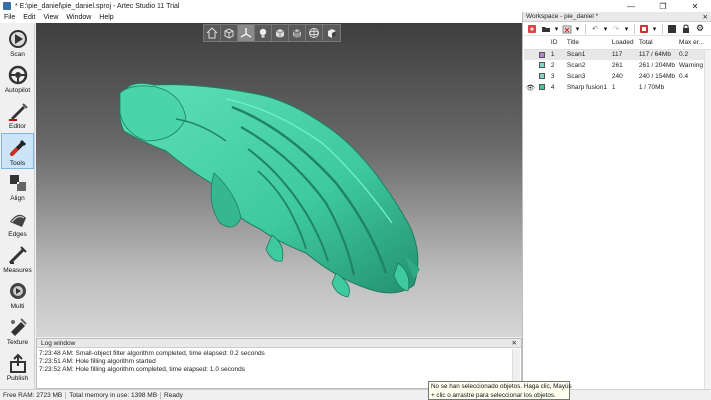 The image size is (711, 400). Describe the element at coordinates (657, 76) in the screenshot. I see `row-total: 240 / 154Mb` at that location.